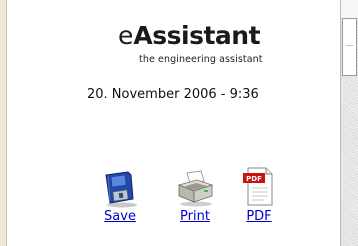  I want to click on save-link: Save, so click(120, 216).